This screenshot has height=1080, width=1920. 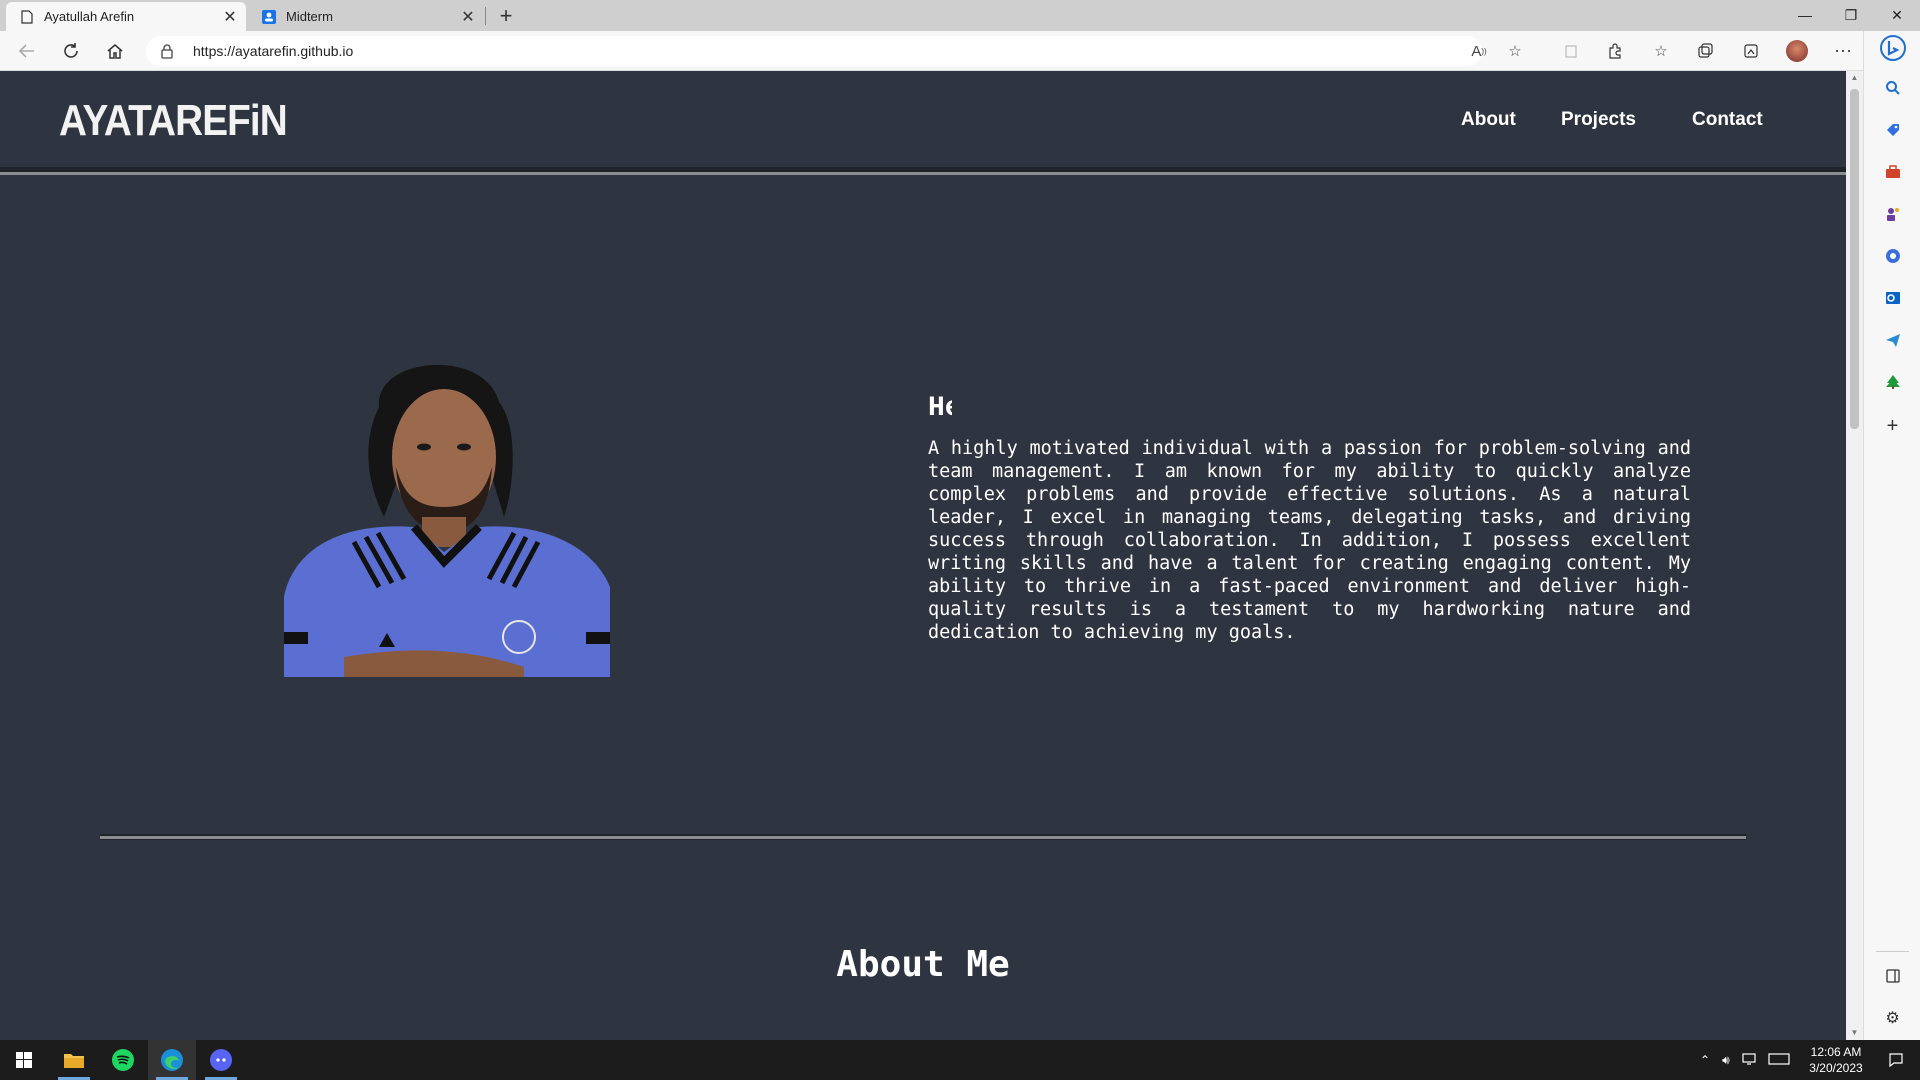 I want to click on hide-sidebar-icon, so click(x=1892, y=976).